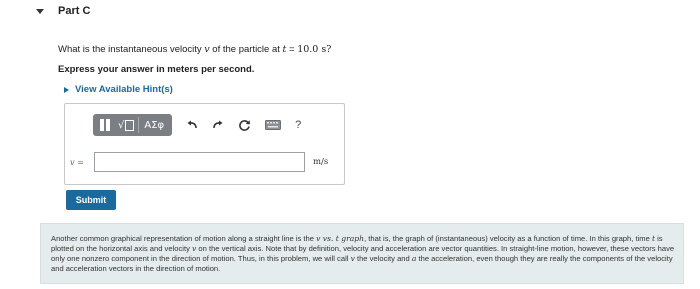 The height and width of the screenshot is (289, 700). What do you see at coordinates (124, 89) in the screenshot?
I see `view-hints-label: View Available Hint(s)` at bounding box center [124, 89].